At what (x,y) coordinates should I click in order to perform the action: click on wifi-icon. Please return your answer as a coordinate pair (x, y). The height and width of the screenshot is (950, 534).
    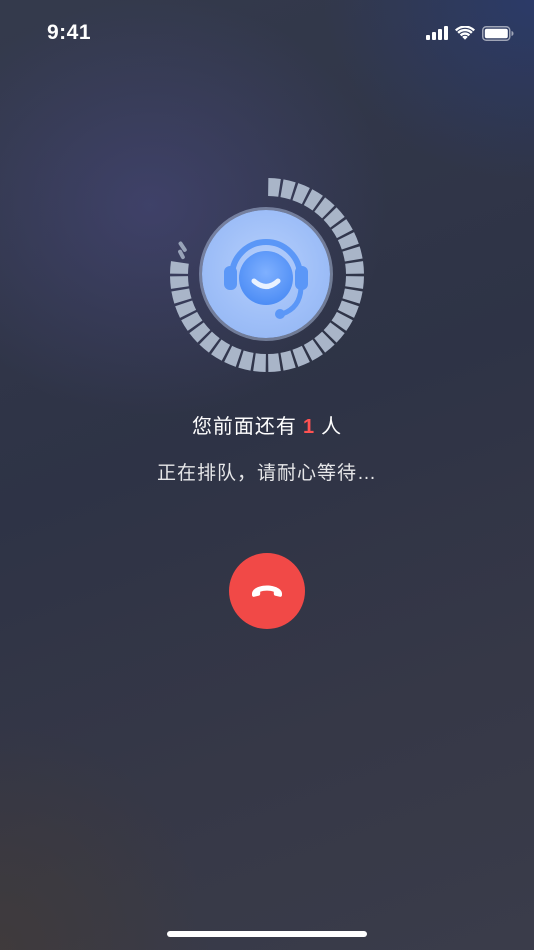
    Looking at the image, I should click on (465, 33).